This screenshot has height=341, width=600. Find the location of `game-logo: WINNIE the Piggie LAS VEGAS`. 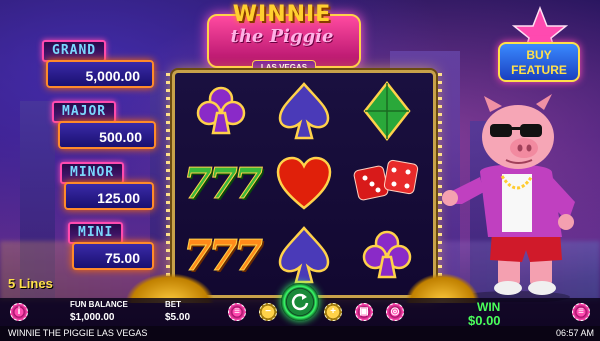

game-logo: WINNIE the Piggie LAS VEGAS is located at coordinates (284, 38).